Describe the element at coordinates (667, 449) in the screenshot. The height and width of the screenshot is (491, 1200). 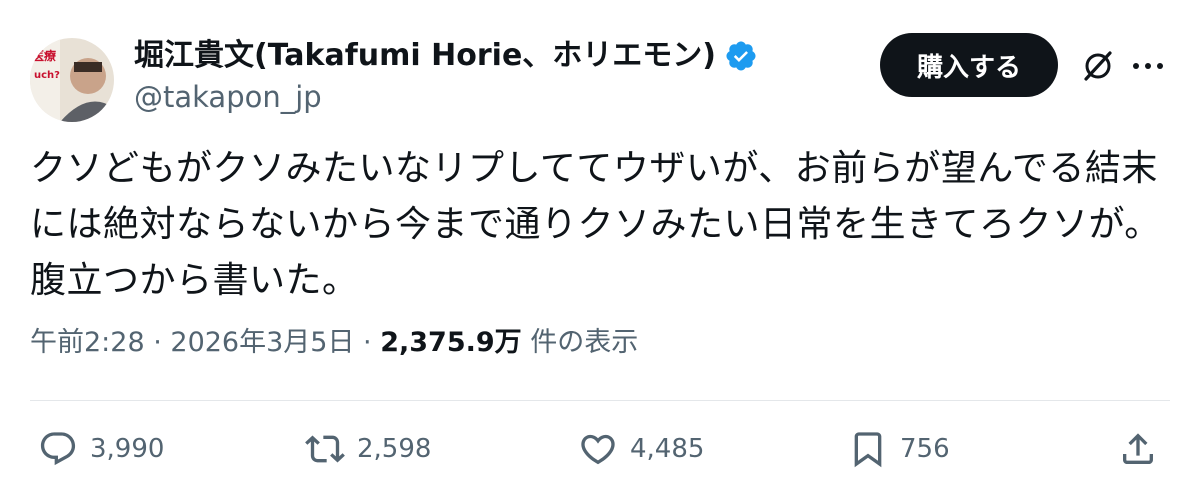
I see `like-count: 4,485` at that location.